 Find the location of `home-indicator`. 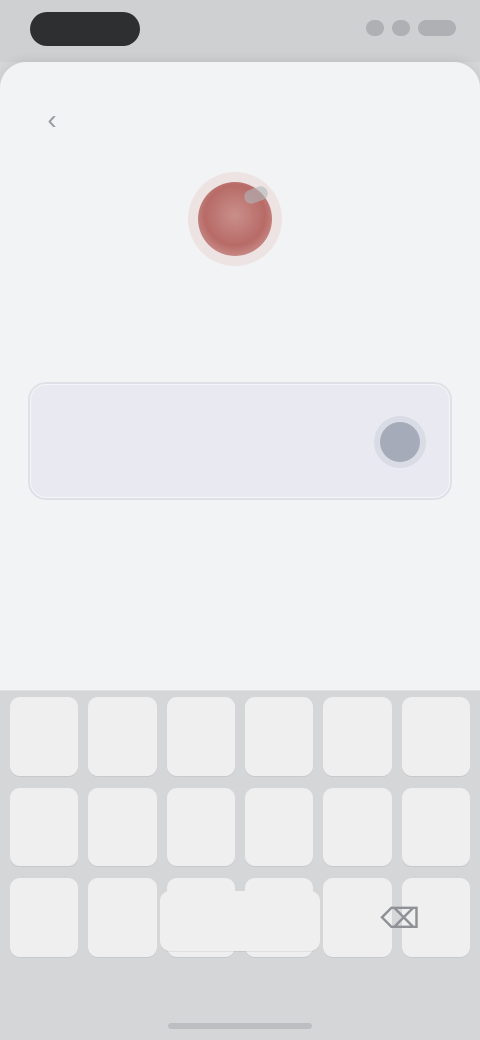

home-indicator is located at coordinates (240, 1026).